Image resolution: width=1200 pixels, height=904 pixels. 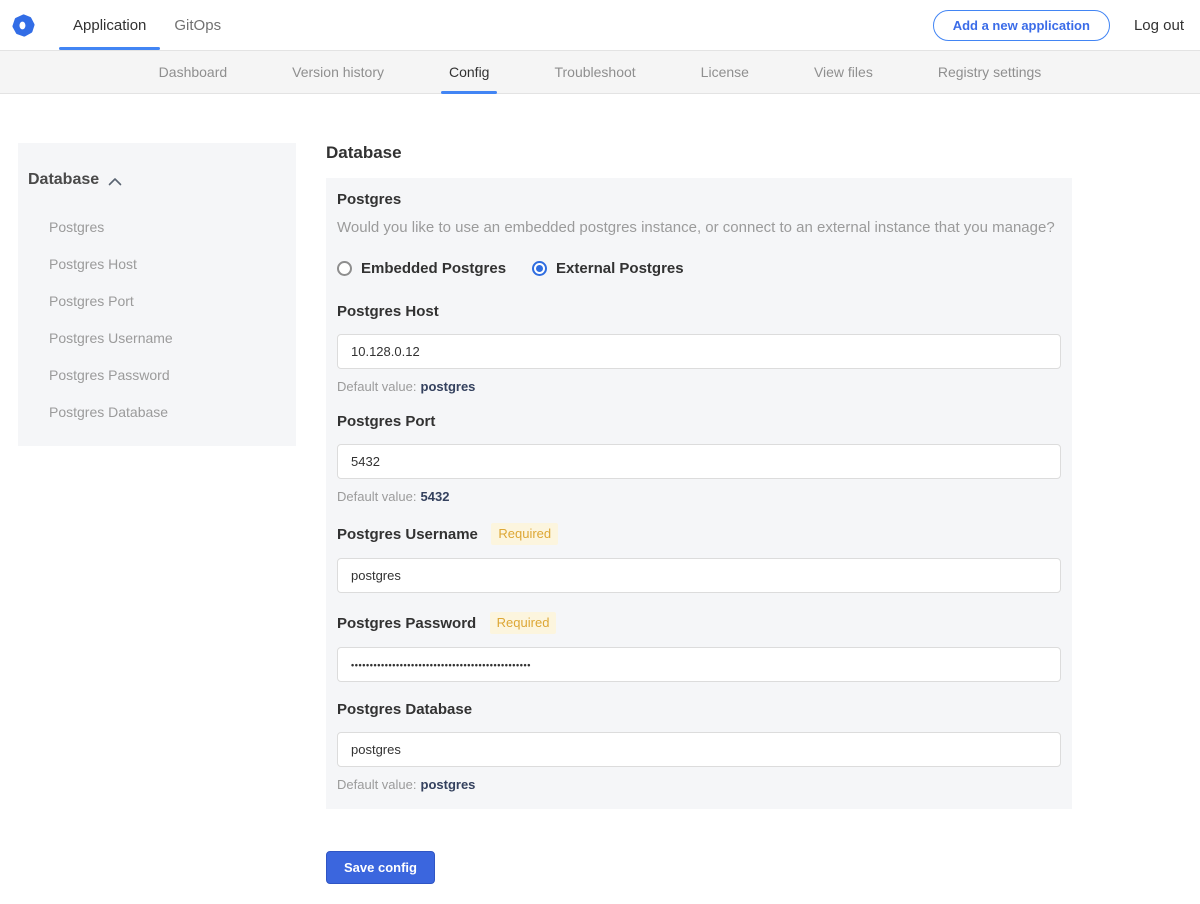 I want to click on tab-application: Application, so click(x=110, y=25).